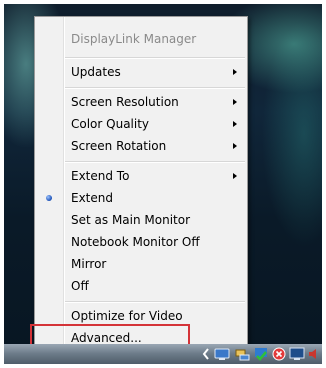  Describe the element at coordinates (261, 354) in the screenshot. I see `security-shield-icon` at that location.